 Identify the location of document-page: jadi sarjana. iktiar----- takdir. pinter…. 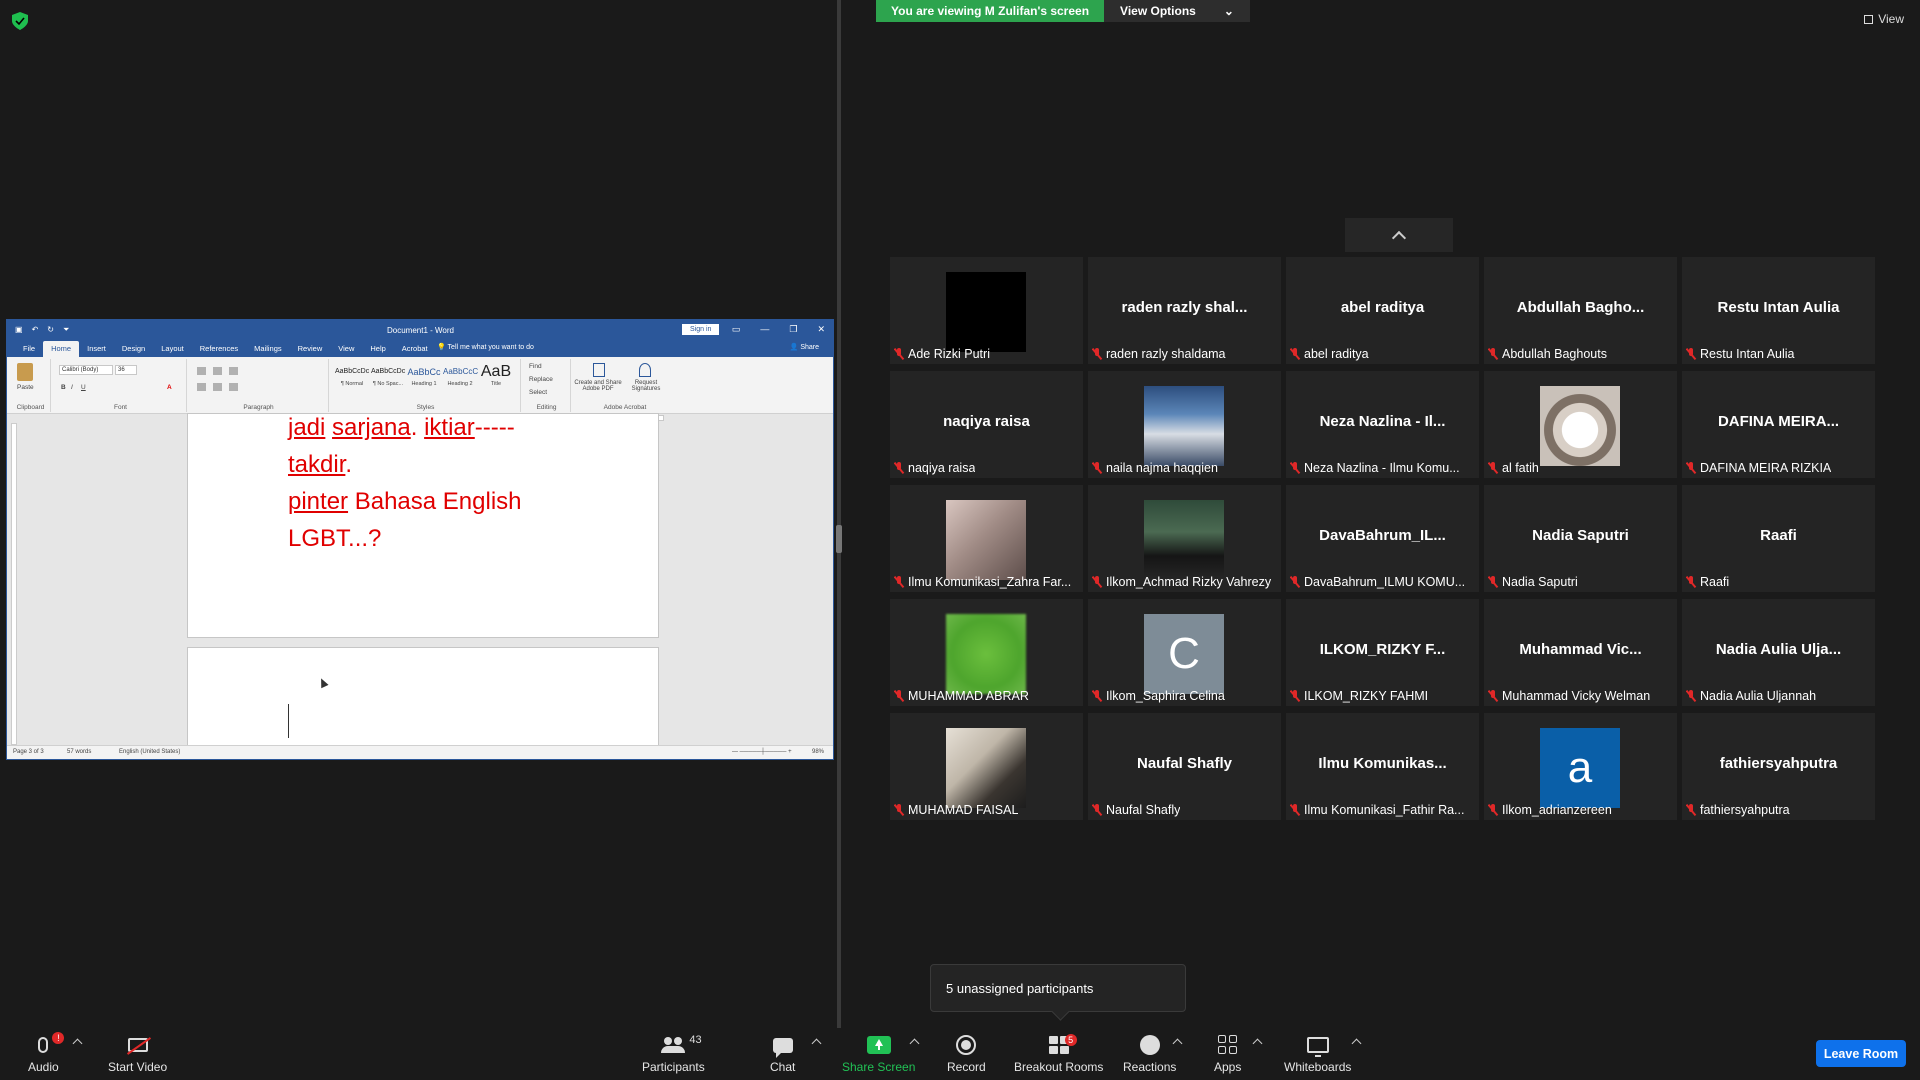
(423, 525).